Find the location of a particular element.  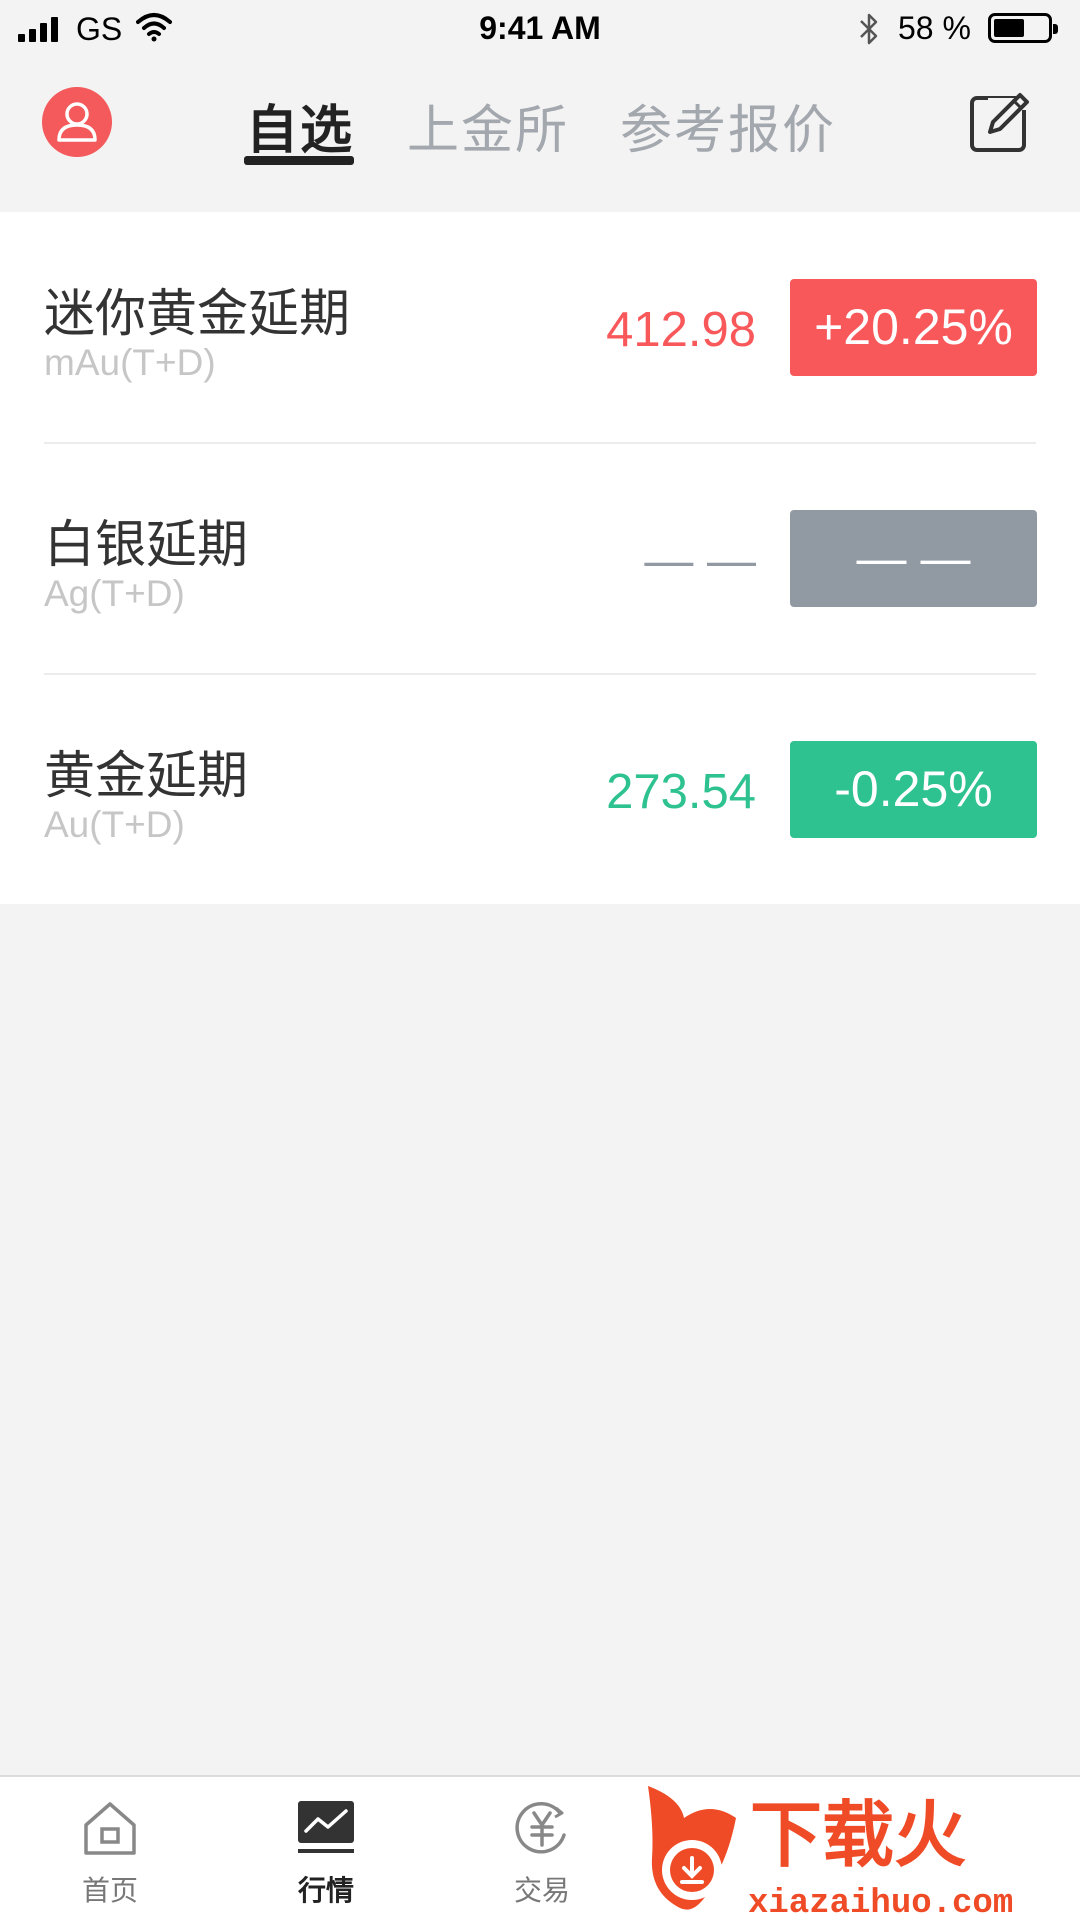

watermark-logo-text: 下载火 is located at coordinates (858, 1835).